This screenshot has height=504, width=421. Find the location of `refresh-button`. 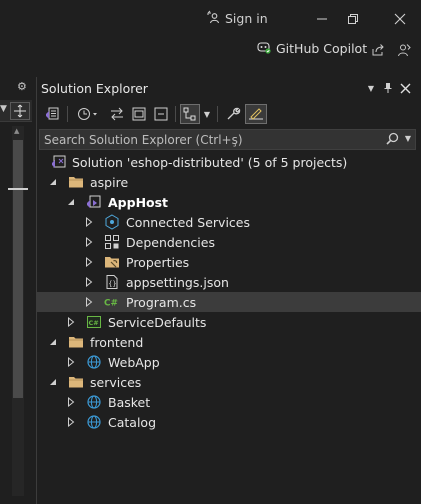

refresh-button is located at coordinates (139, 114).